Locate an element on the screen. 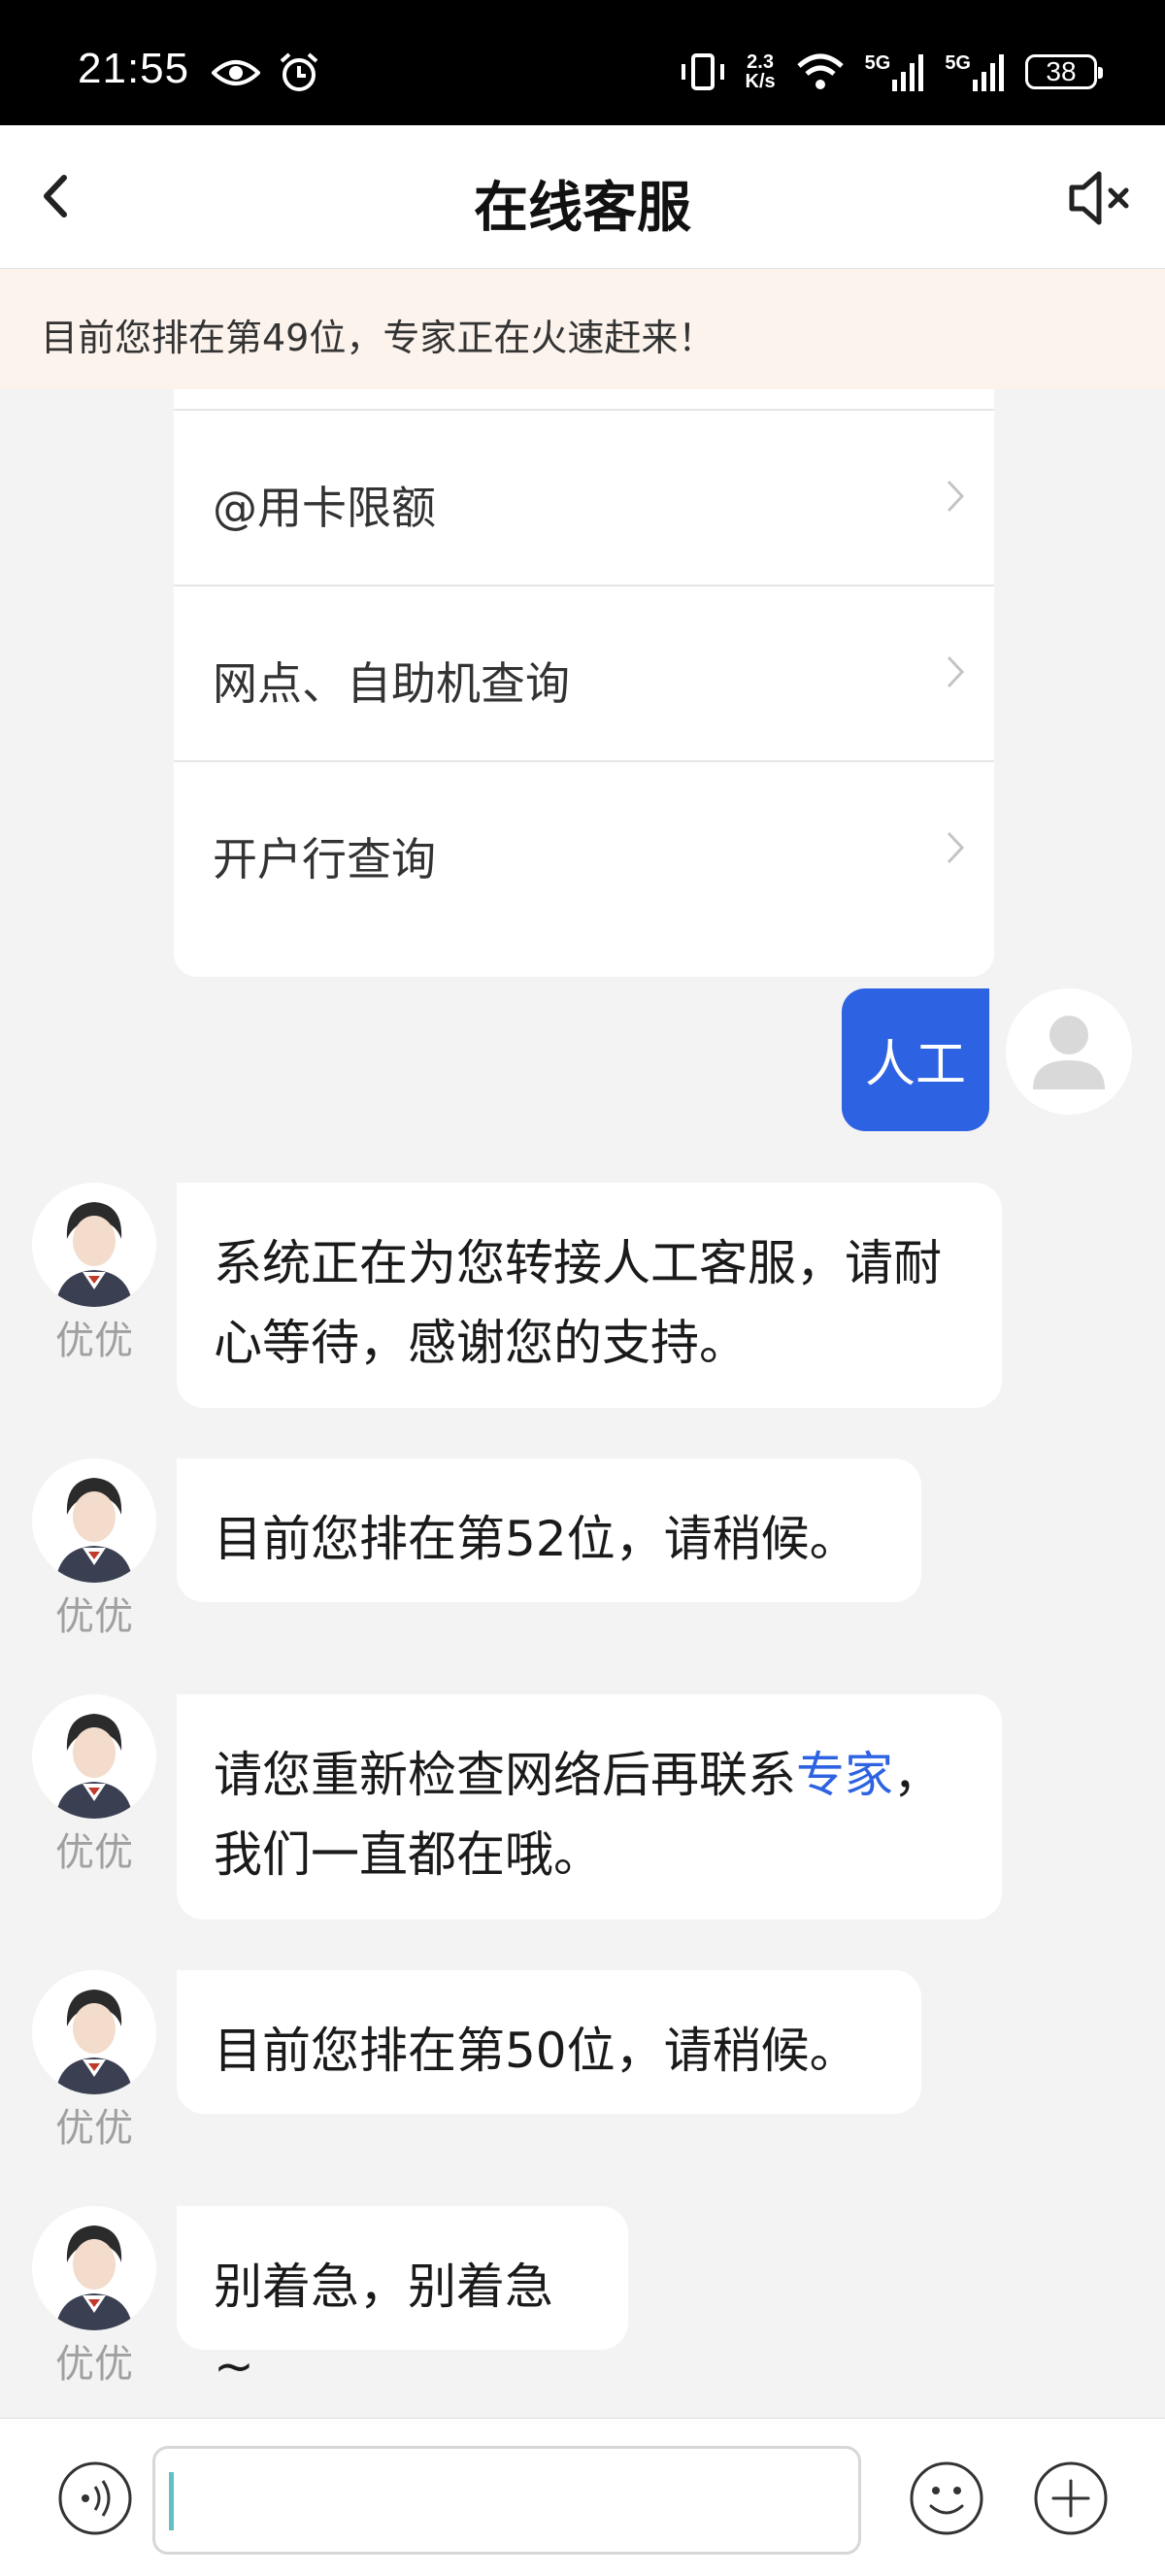  nav-bar: 在线客服 is located at coordinates (582, 197).